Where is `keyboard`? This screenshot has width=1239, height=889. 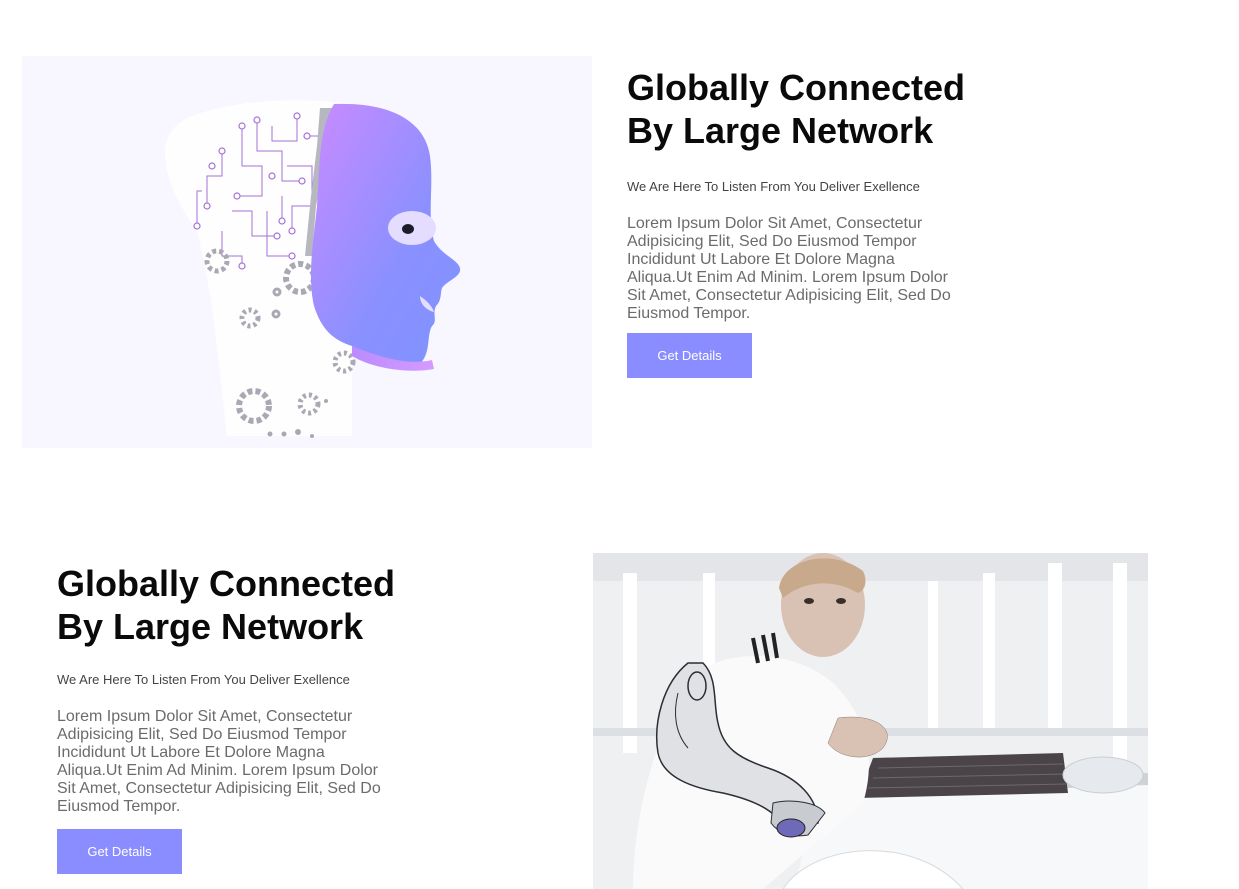
keyboard is located at coordinates (963, 775).